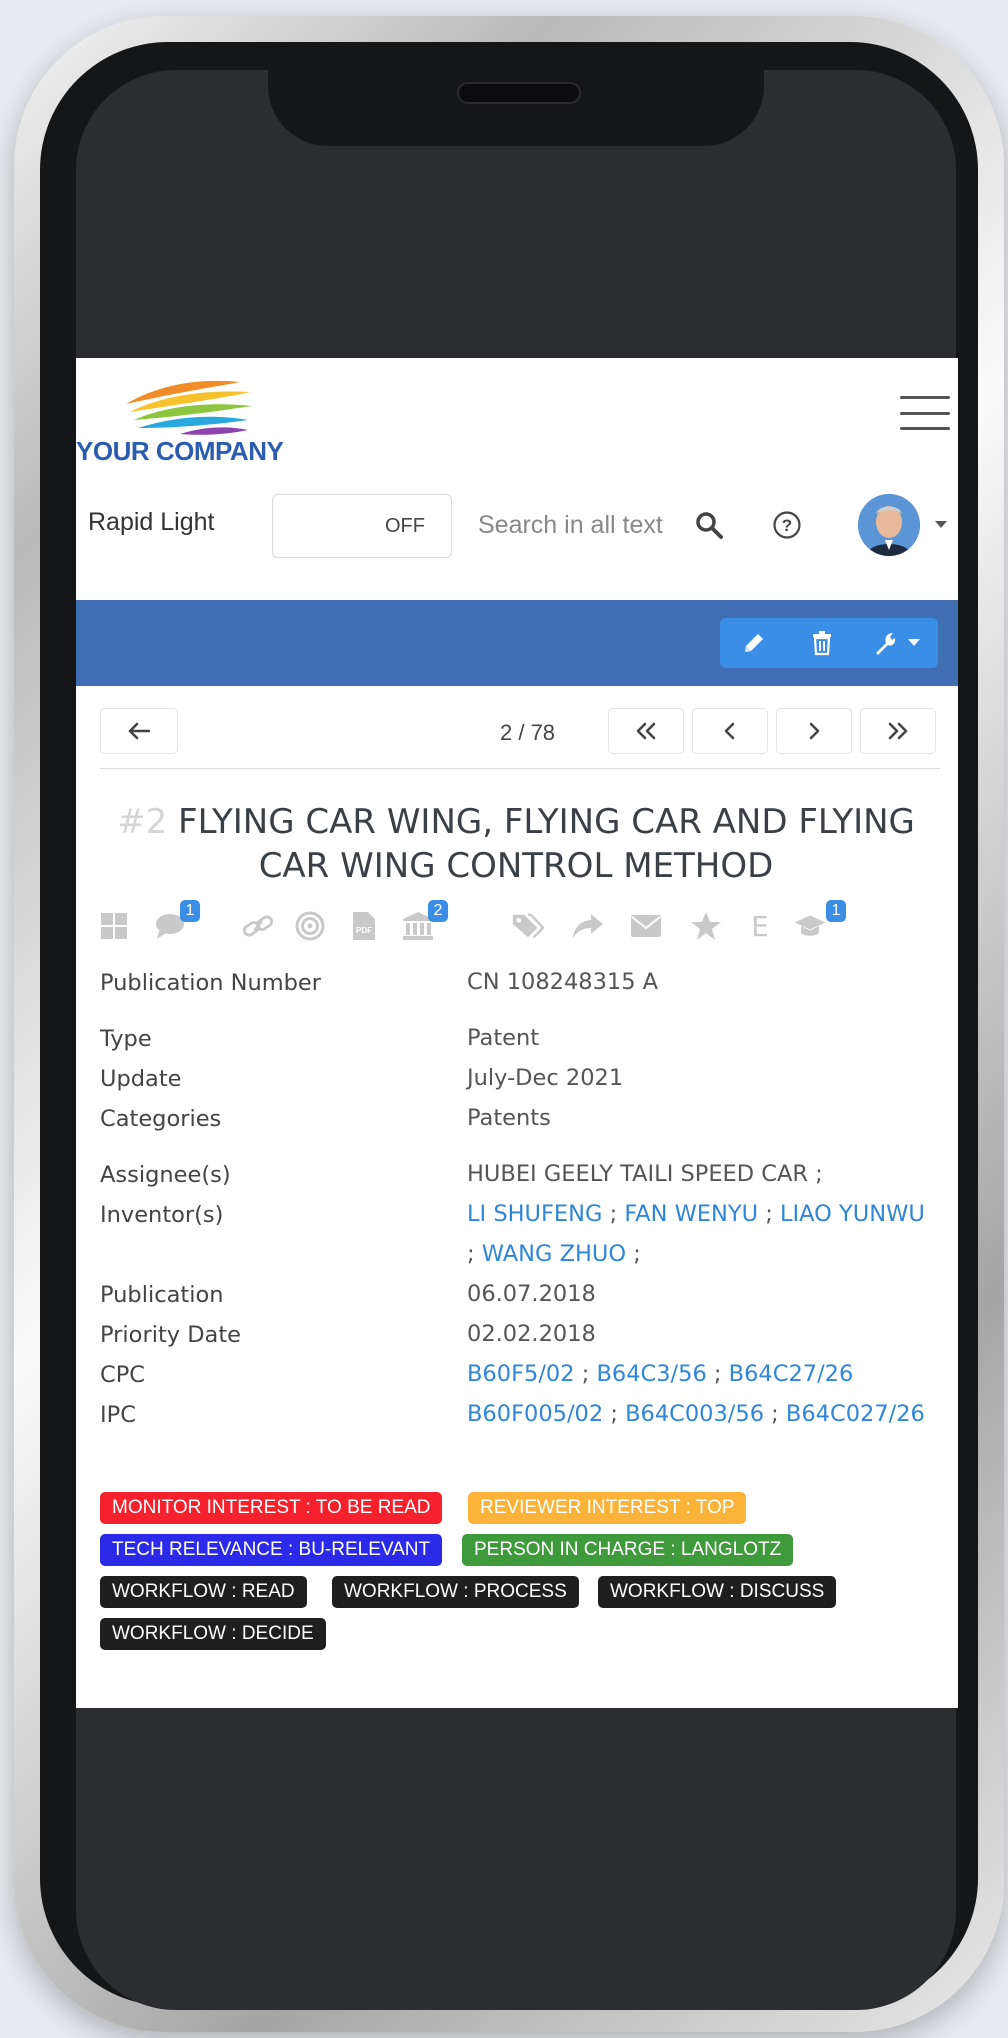 The width and height of the screenshot is (1008, 2038). I want to click on phone-speaker, so click(519, 93).